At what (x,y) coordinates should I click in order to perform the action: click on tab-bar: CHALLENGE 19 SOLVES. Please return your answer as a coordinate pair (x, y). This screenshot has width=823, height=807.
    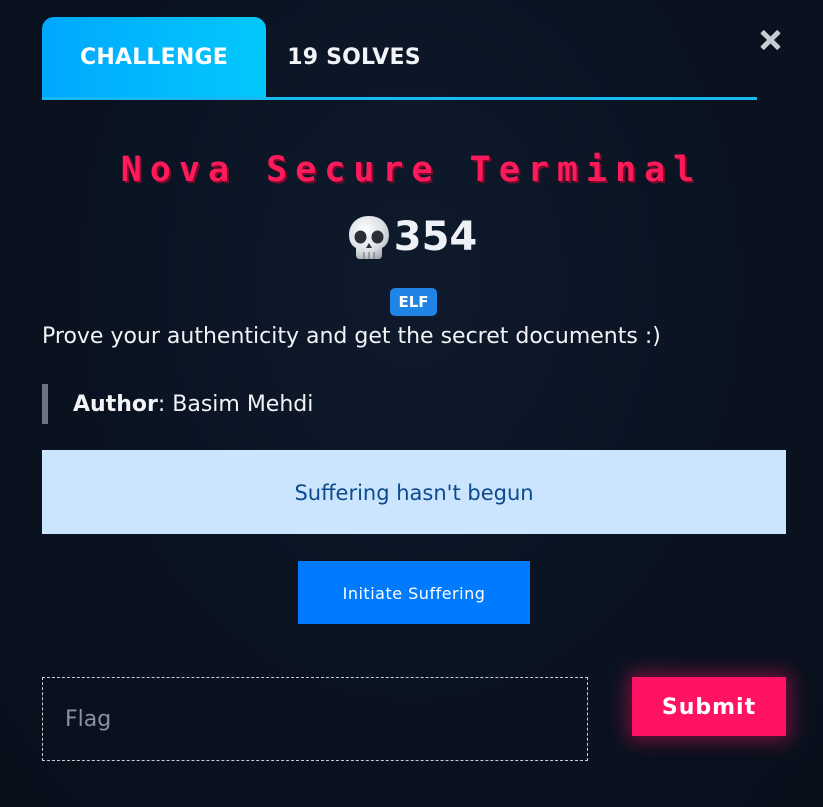
    Looking at the image, I should click on (399, 58).